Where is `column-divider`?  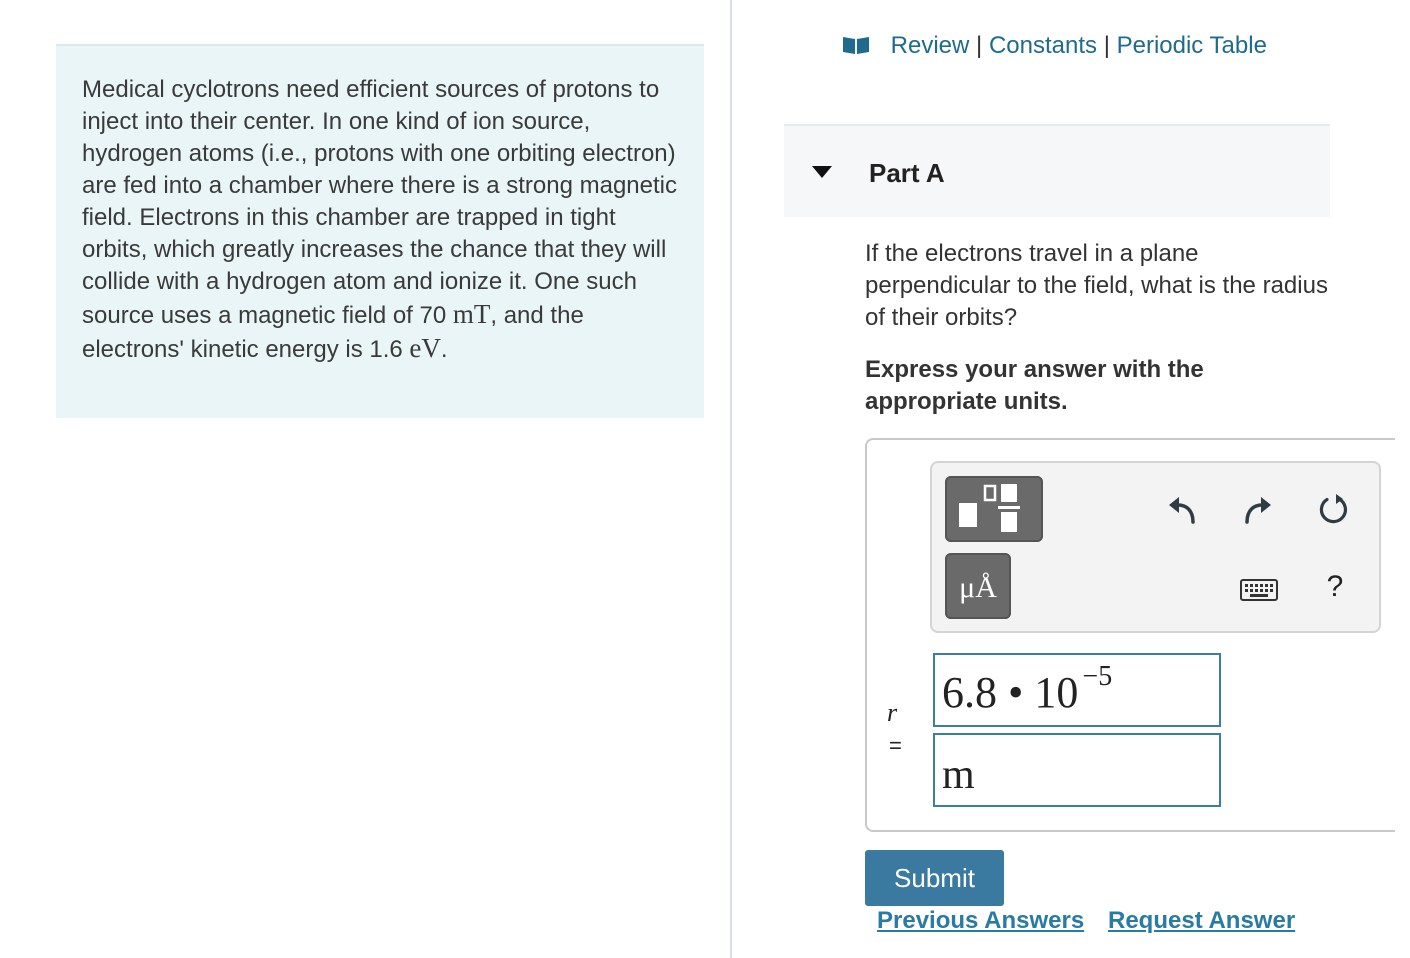 column-divider is located at coordinates (731, 479).